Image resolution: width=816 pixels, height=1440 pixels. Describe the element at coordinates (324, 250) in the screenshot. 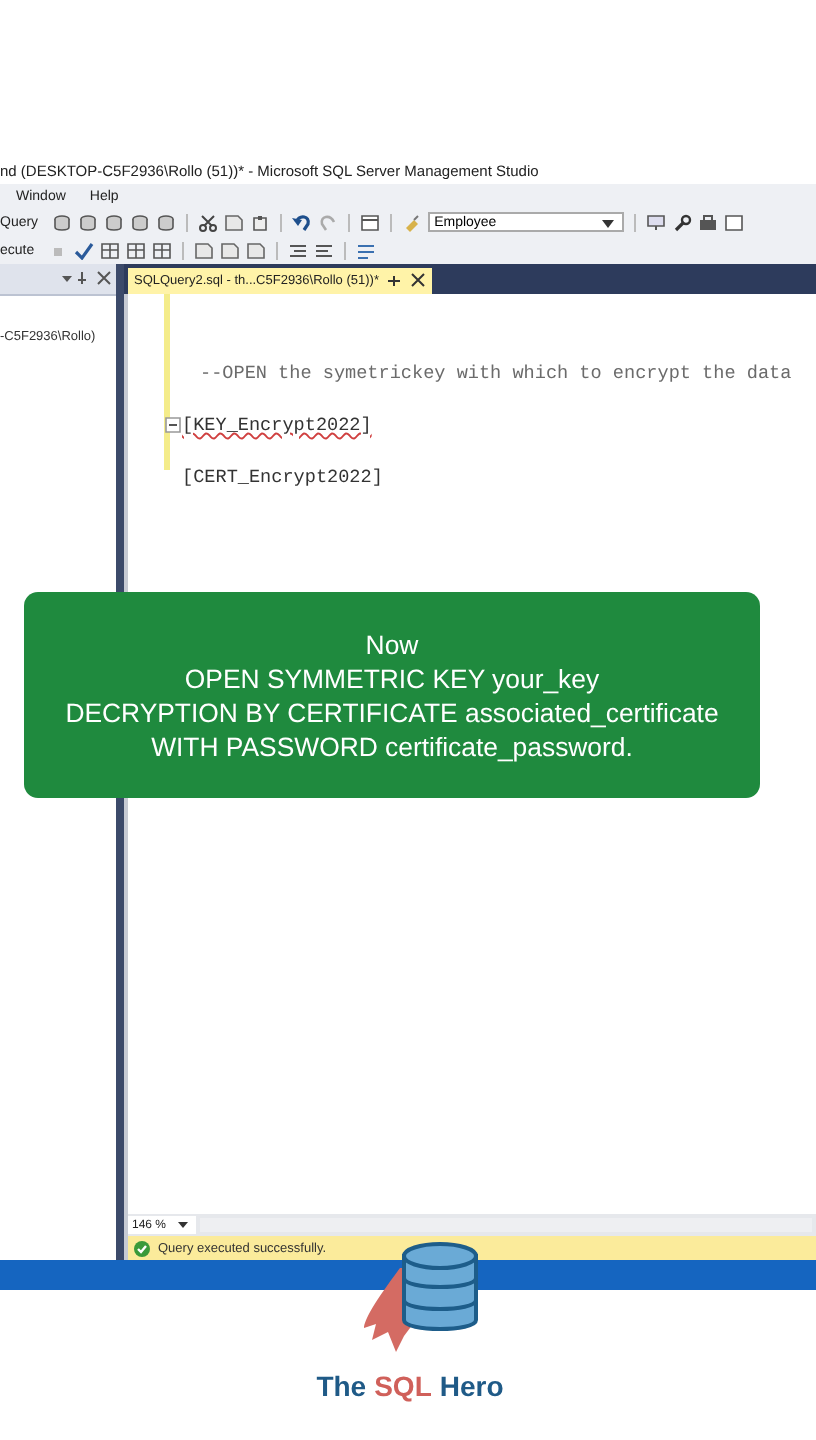

I see `outdent-icon` at that location.